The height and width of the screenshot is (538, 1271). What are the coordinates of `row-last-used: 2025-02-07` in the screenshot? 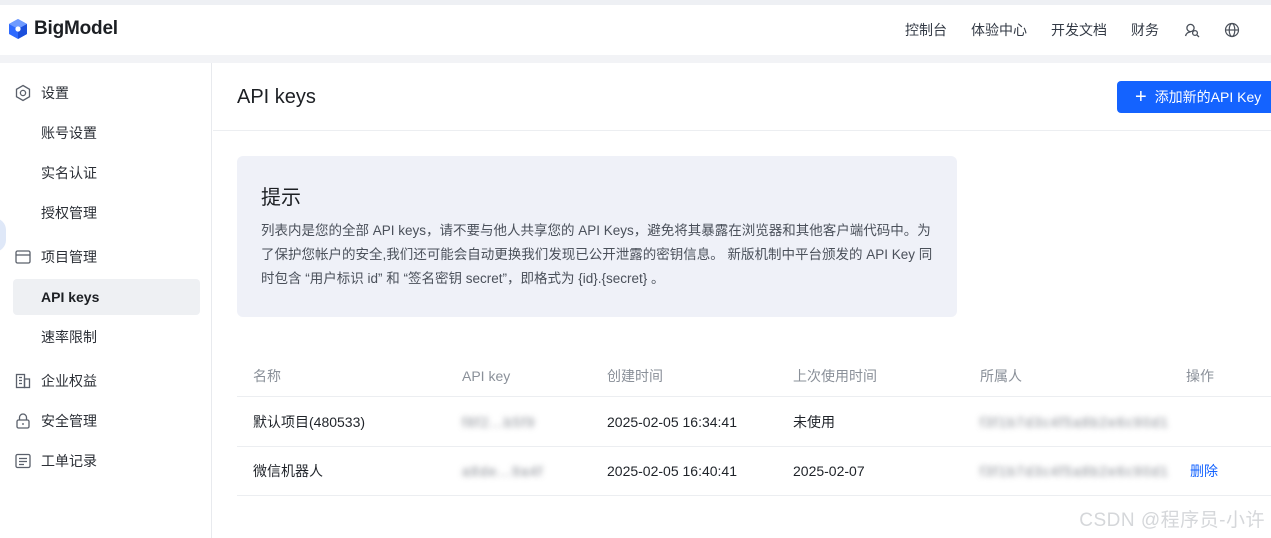 It's located at (829, 471).